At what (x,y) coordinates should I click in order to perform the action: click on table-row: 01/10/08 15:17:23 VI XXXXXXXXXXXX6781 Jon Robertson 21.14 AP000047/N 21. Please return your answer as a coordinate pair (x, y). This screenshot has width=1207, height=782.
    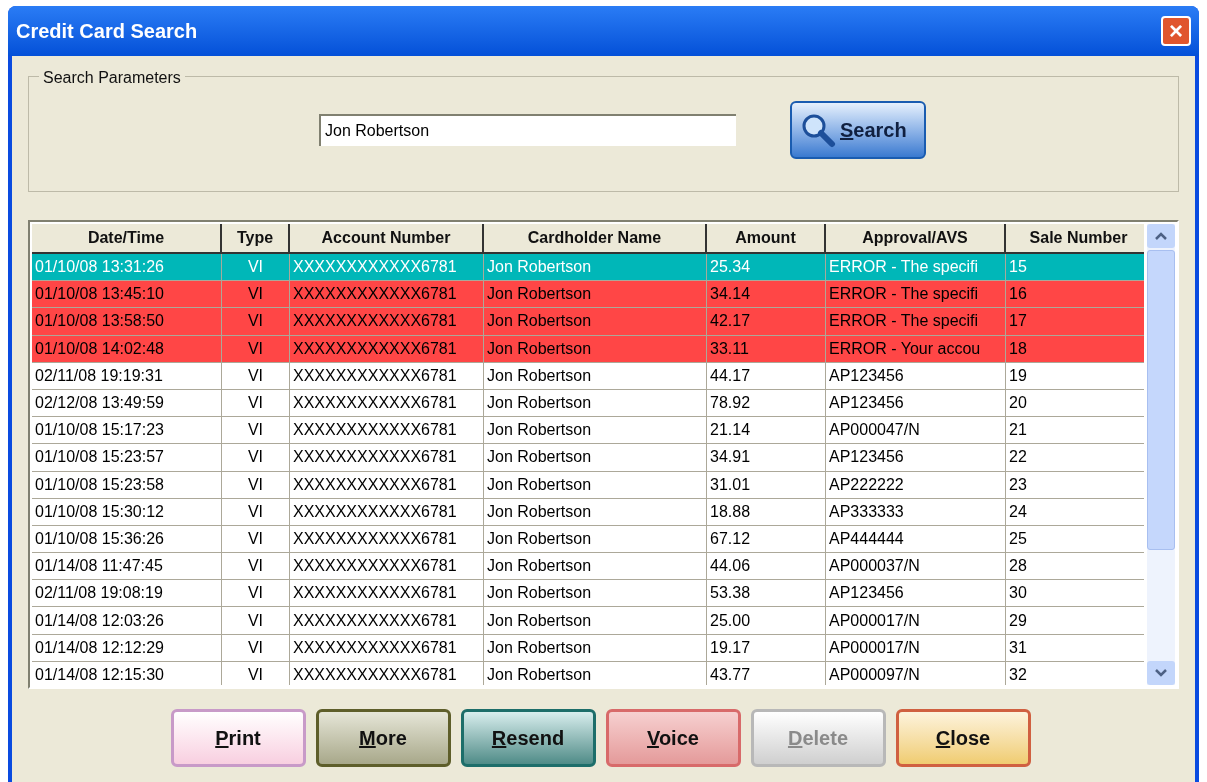
    Looking at the image, I should click on (588, 431).